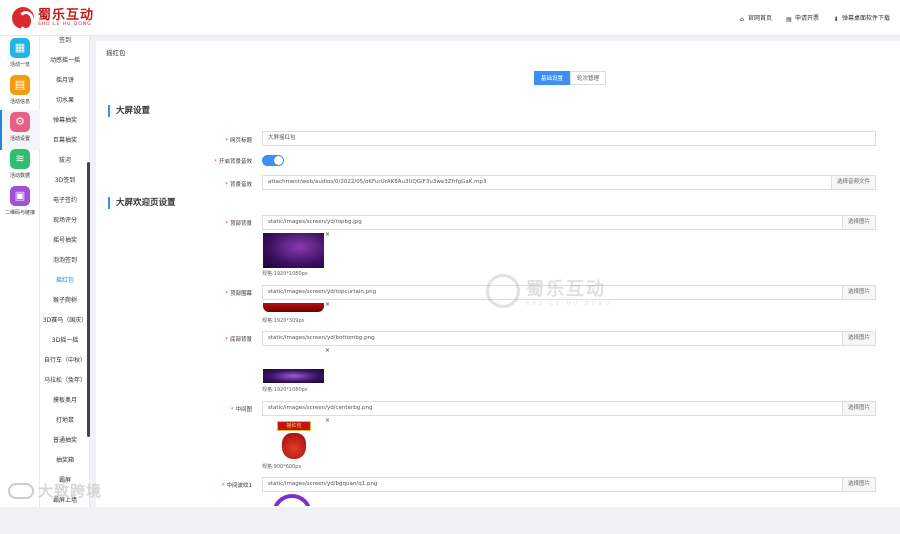  I want to click on logo-mark-icon, so click(23, 19).